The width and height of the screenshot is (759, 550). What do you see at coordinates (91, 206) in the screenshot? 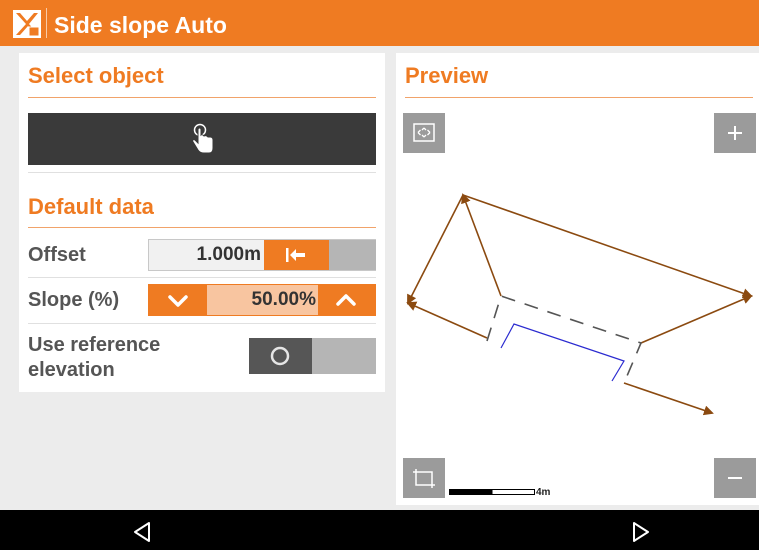
I see `default-data-heading: Default data` at bounding box center [91, 206].